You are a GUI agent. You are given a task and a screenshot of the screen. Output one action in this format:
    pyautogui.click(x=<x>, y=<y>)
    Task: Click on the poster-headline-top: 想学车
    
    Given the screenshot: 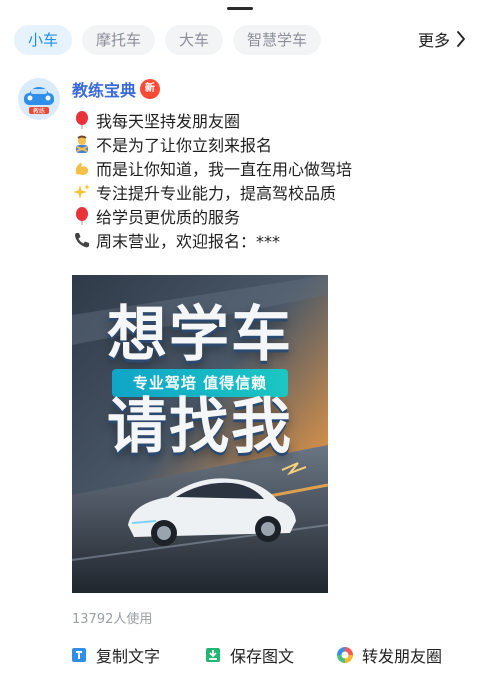 What is the action you would take?
    pyautogui.click(x=200, y=335)
    